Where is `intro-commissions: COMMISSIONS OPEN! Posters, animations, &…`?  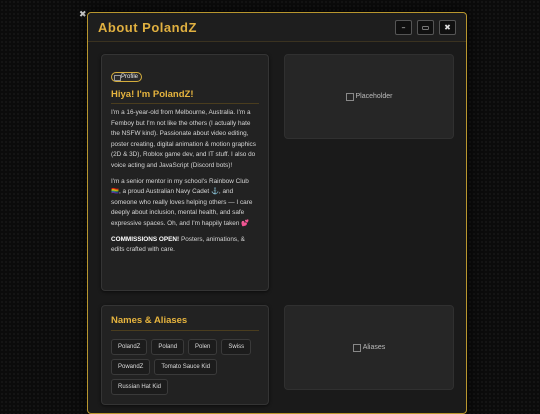
intro-commissions: COMMISSIONS OPEN! Posters, animations, &… is located at coordinates (185, 245).